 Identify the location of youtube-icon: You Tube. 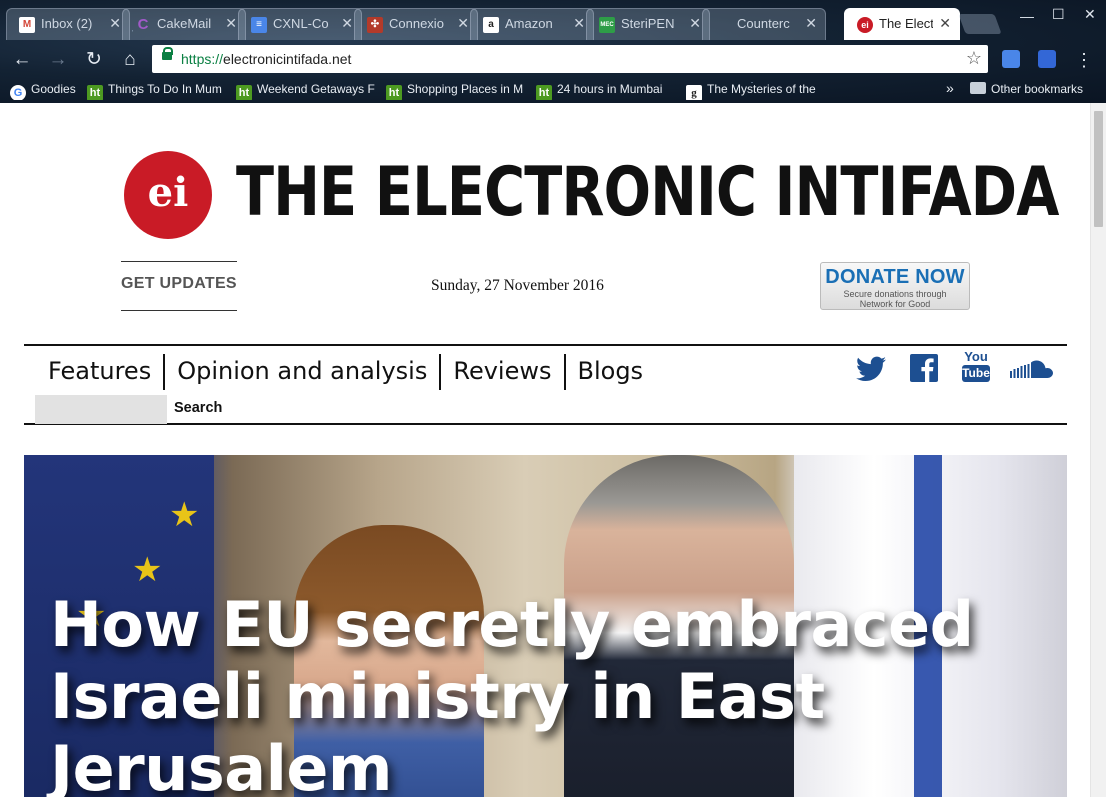
(976, 367).